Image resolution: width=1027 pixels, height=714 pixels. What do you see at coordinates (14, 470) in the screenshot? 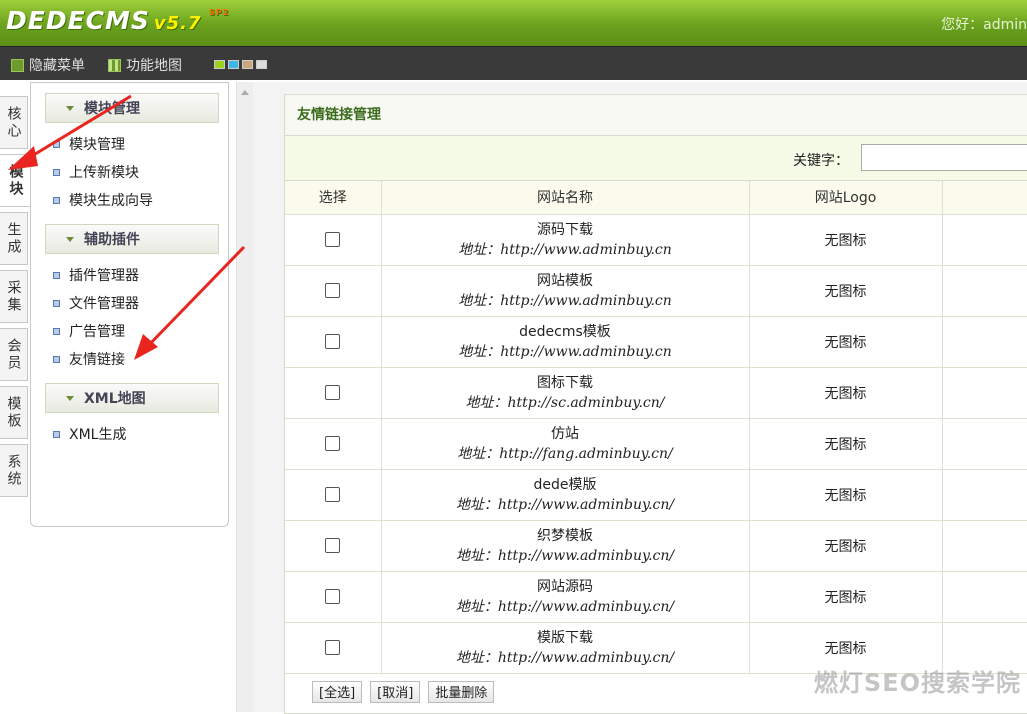
I see `side-tab-system: 系统` at bounding box center [14, 470].